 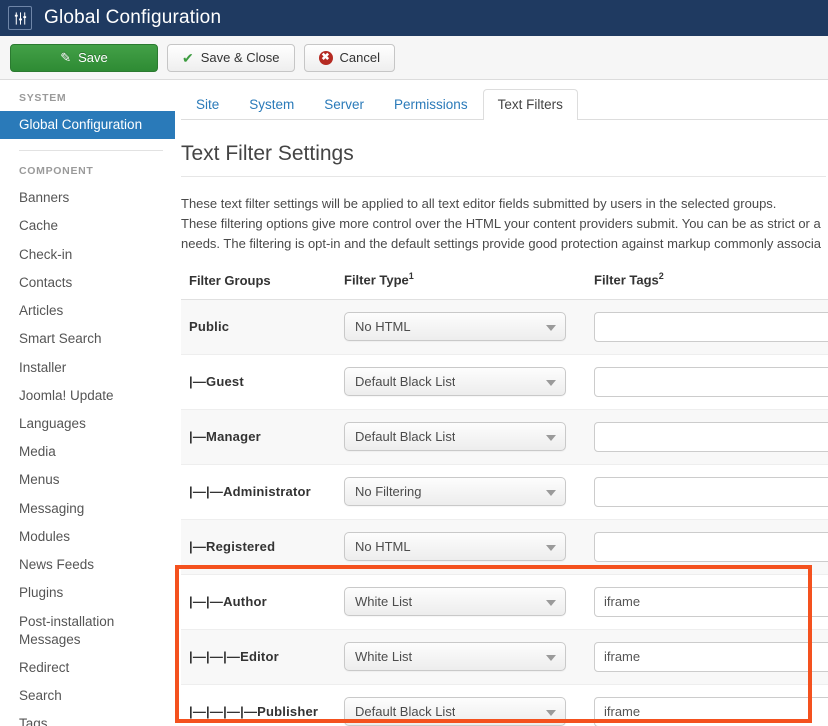 What do you see at coordinates (87, 255) in the screenshot?
I see `sidebar-item-check-in: Check-in` at bounding box center [87, 255].